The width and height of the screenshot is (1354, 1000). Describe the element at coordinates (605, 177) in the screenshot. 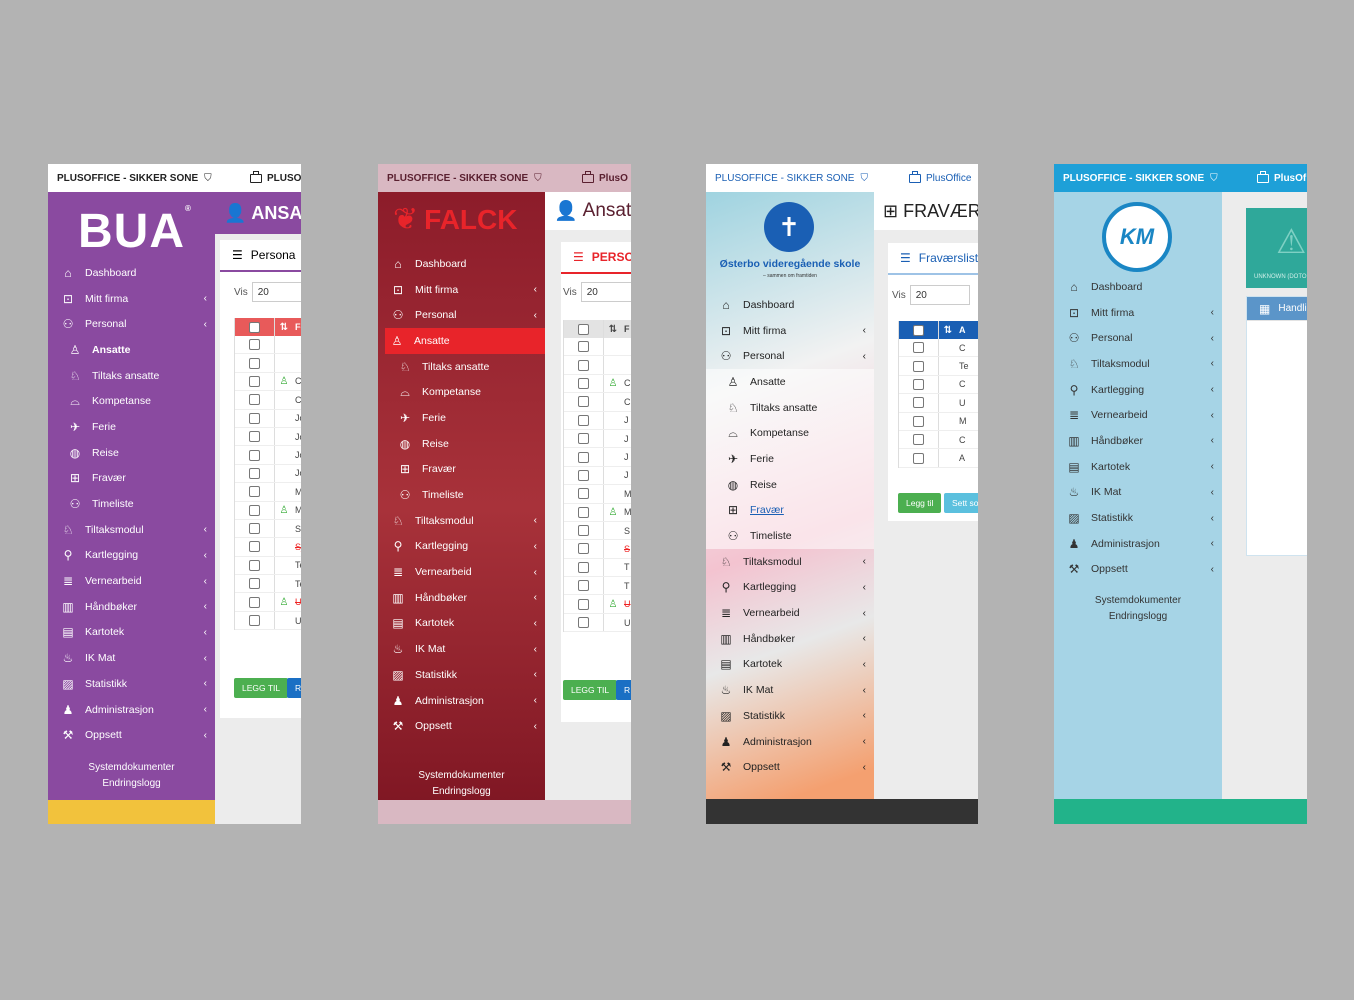

I see `company-switcher: PlusO` at that location.